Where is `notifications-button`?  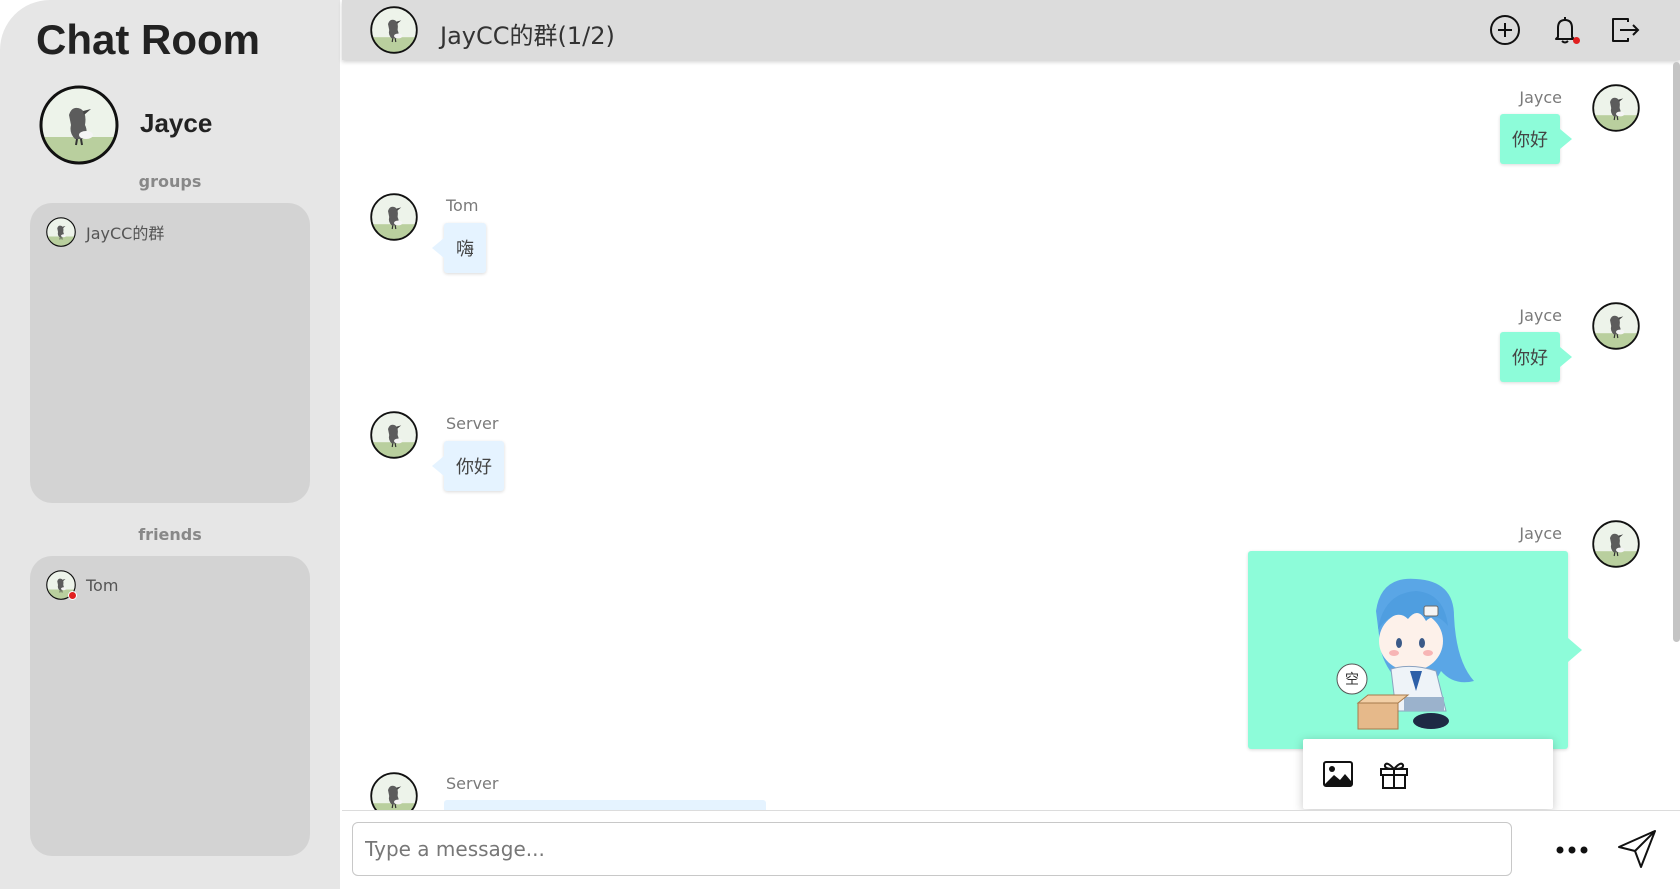 notifications-button is located at coordinates (1565, 30).